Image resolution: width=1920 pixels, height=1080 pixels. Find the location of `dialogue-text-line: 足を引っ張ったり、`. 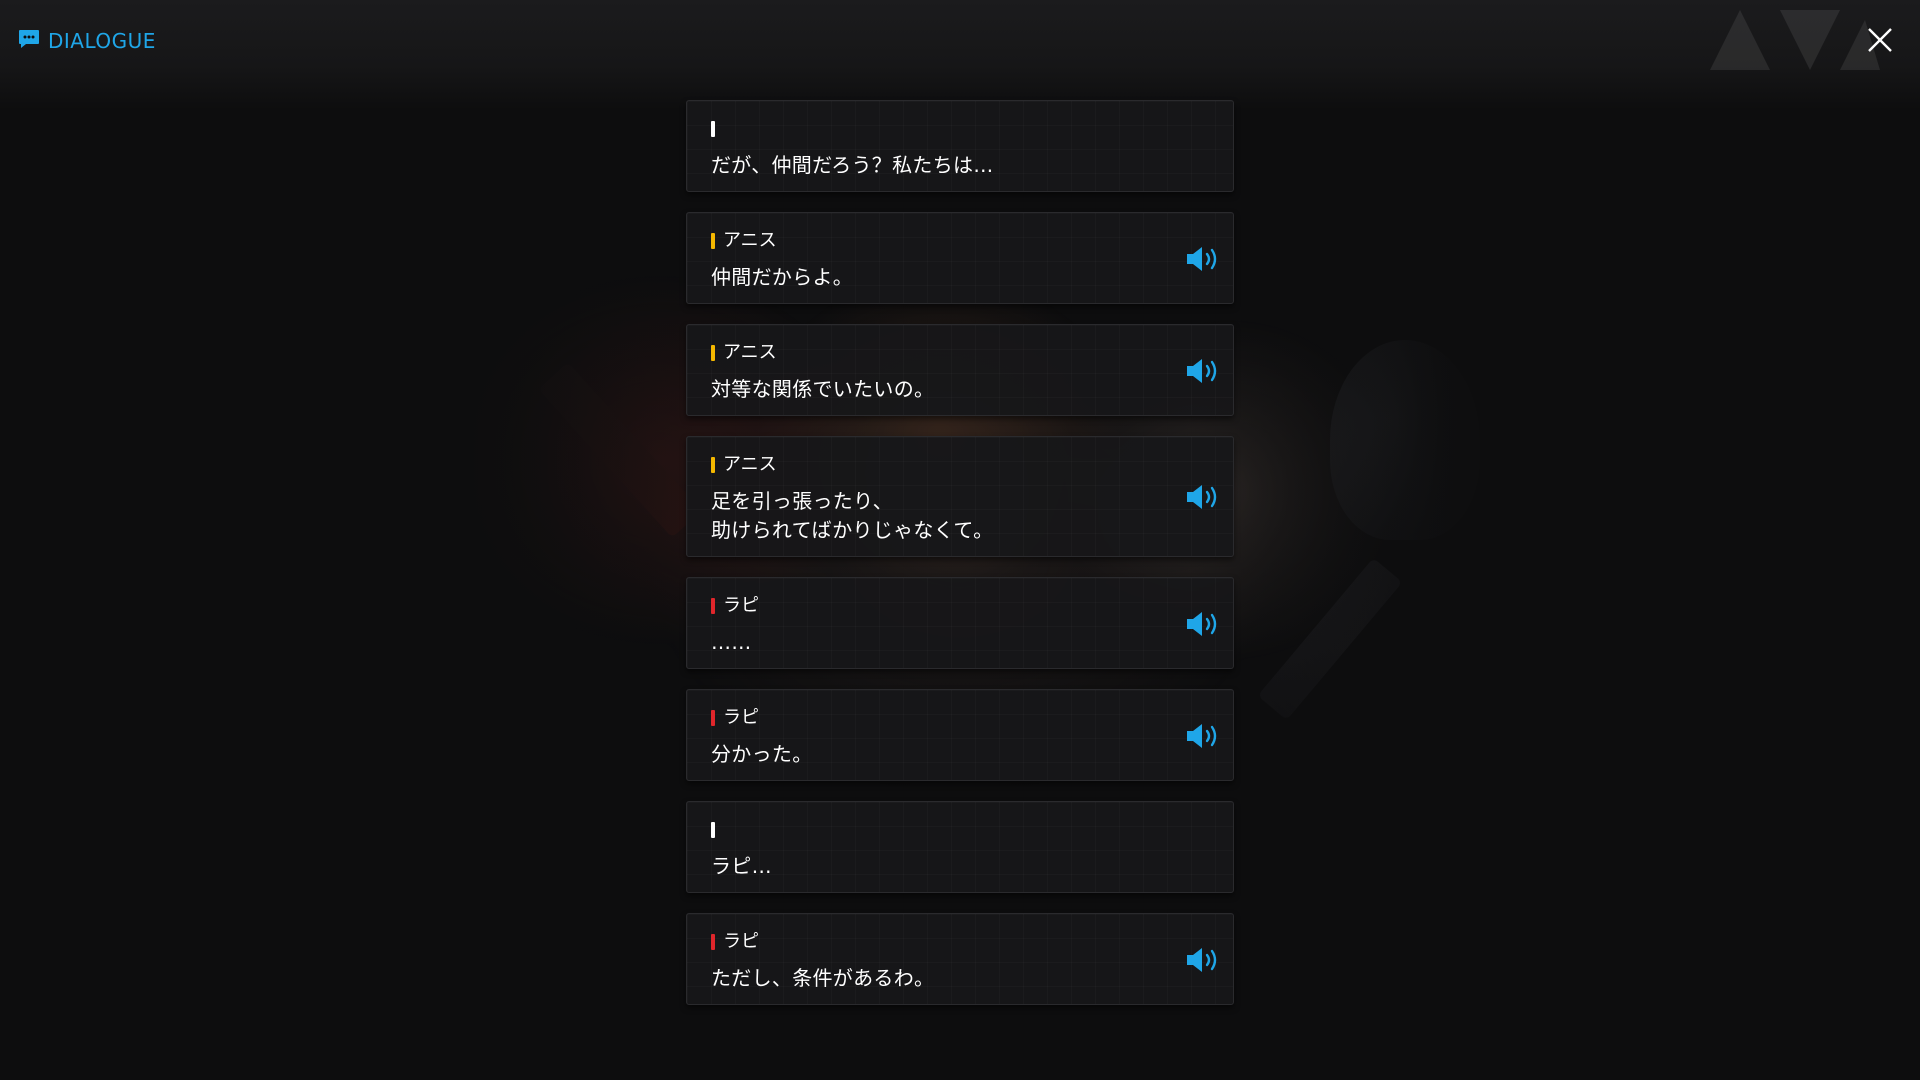

dialogue-text-line: 足を引っ張ったり、 is located at coordinates (802, 501).